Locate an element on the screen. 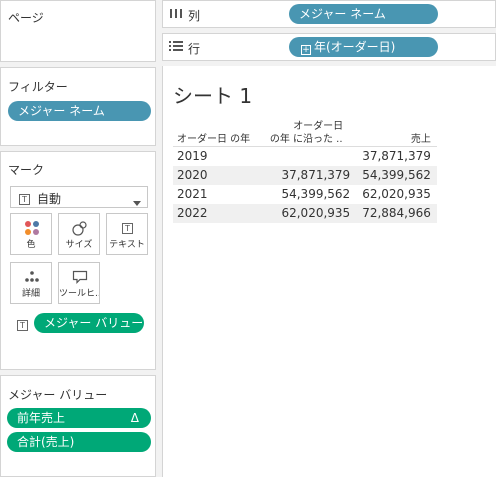  cell-year: 2019 is located at coordinates (192, 156).